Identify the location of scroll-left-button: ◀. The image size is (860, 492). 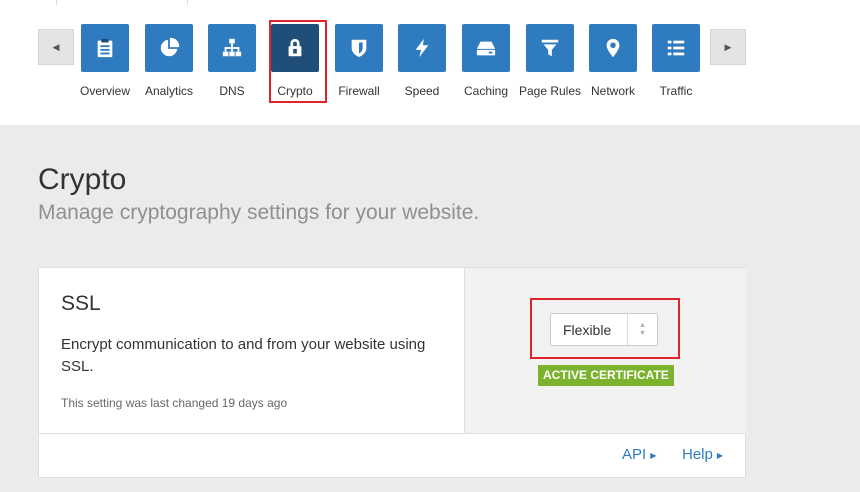
(56, 47).